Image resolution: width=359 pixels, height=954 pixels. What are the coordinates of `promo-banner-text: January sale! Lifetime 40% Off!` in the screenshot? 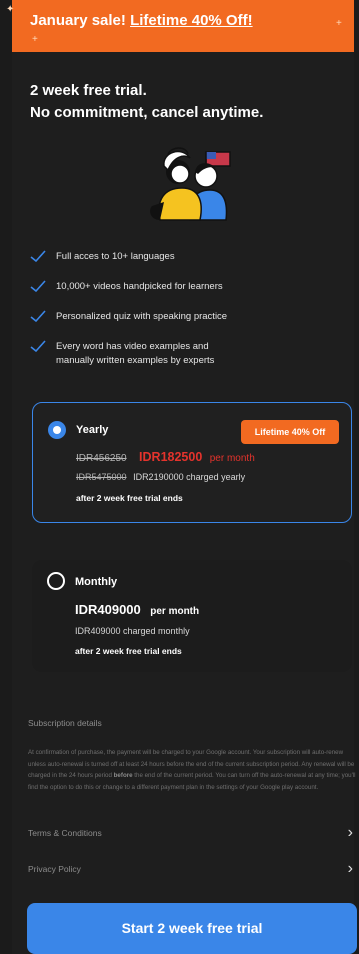 It's located at (192, 20).